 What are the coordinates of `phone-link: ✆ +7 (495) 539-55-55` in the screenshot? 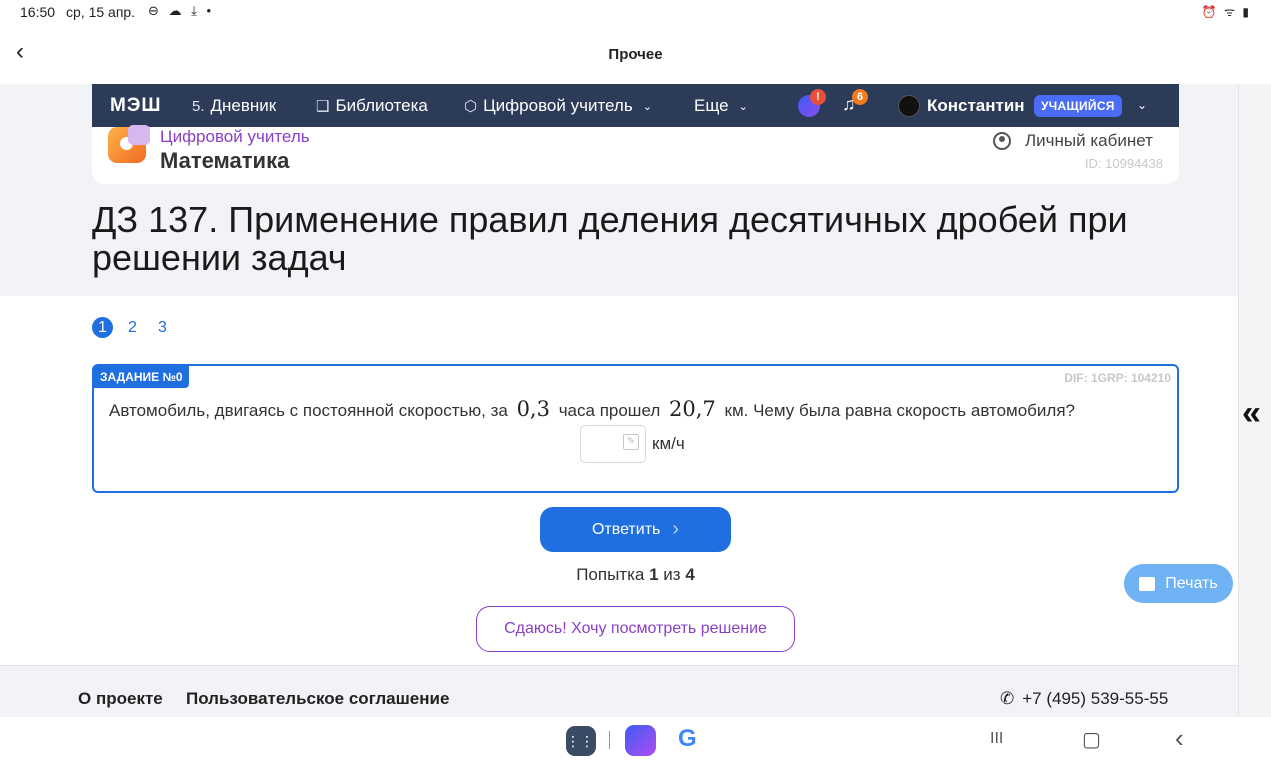 It's located at (1084, 699).